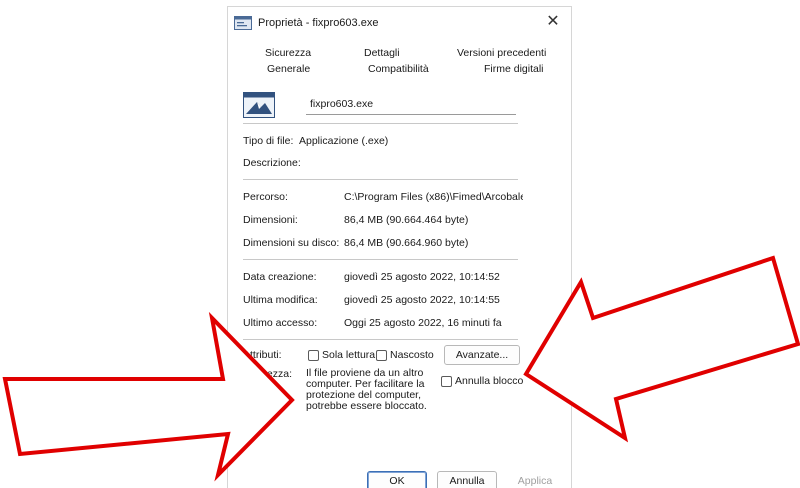 Image resolution: width=800 pixels, height=488 pixels. Describe the element at coordinates (318, 23) in the screenshot. I see `window-title: Proprietà - fixpro603.exe` at that location.